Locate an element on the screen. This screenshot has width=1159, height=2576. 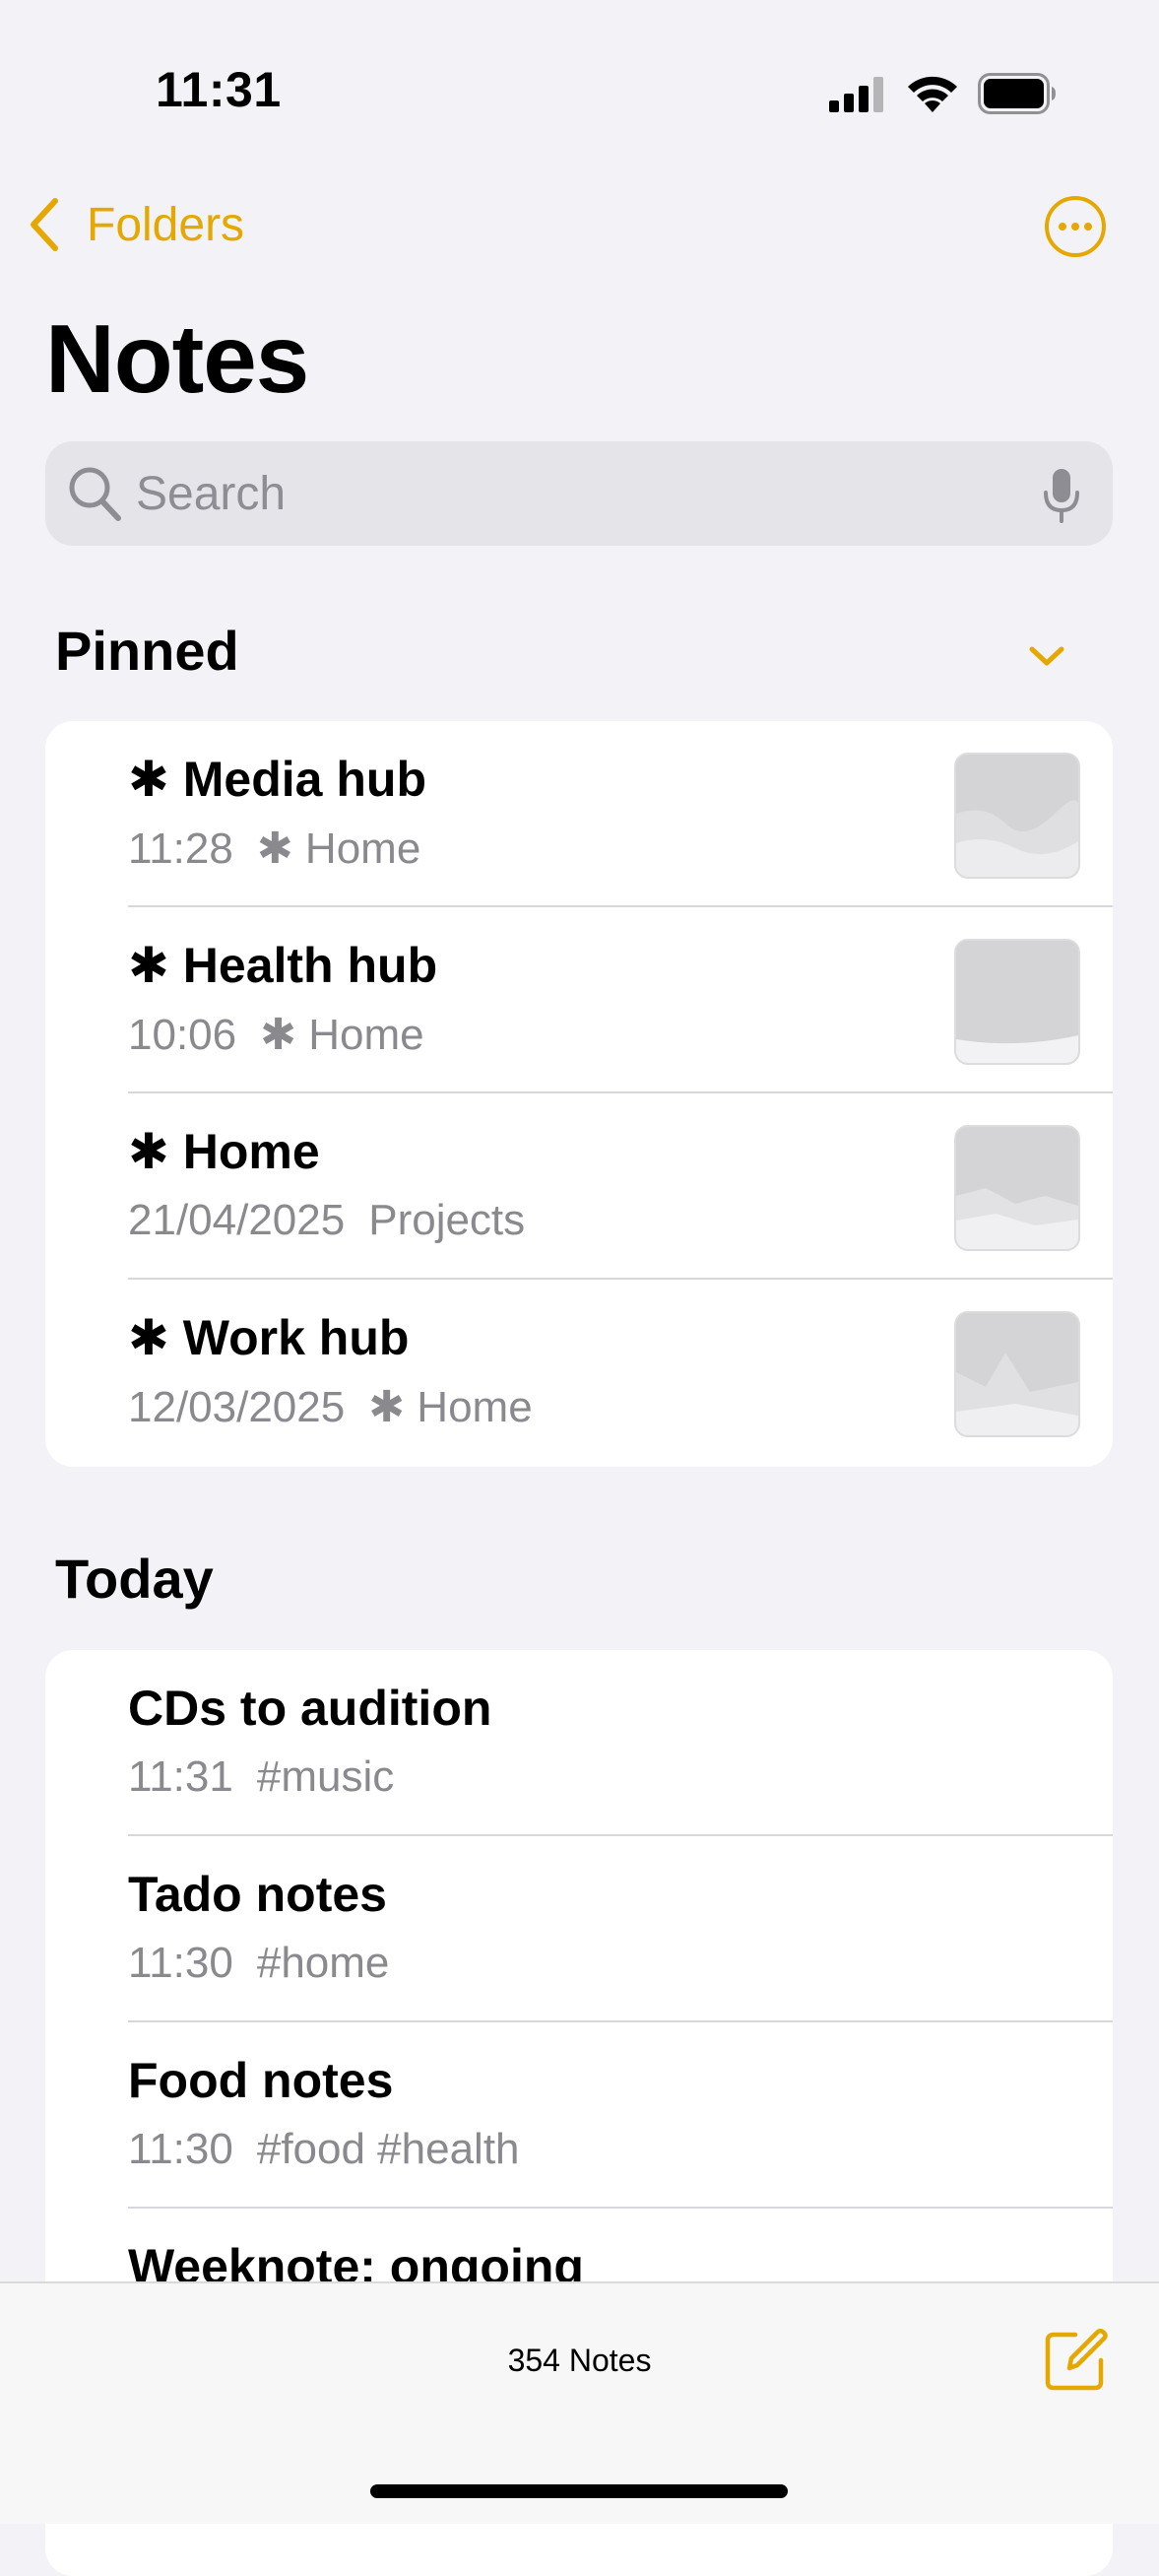
search-icon is located at coordinates (95, 494).